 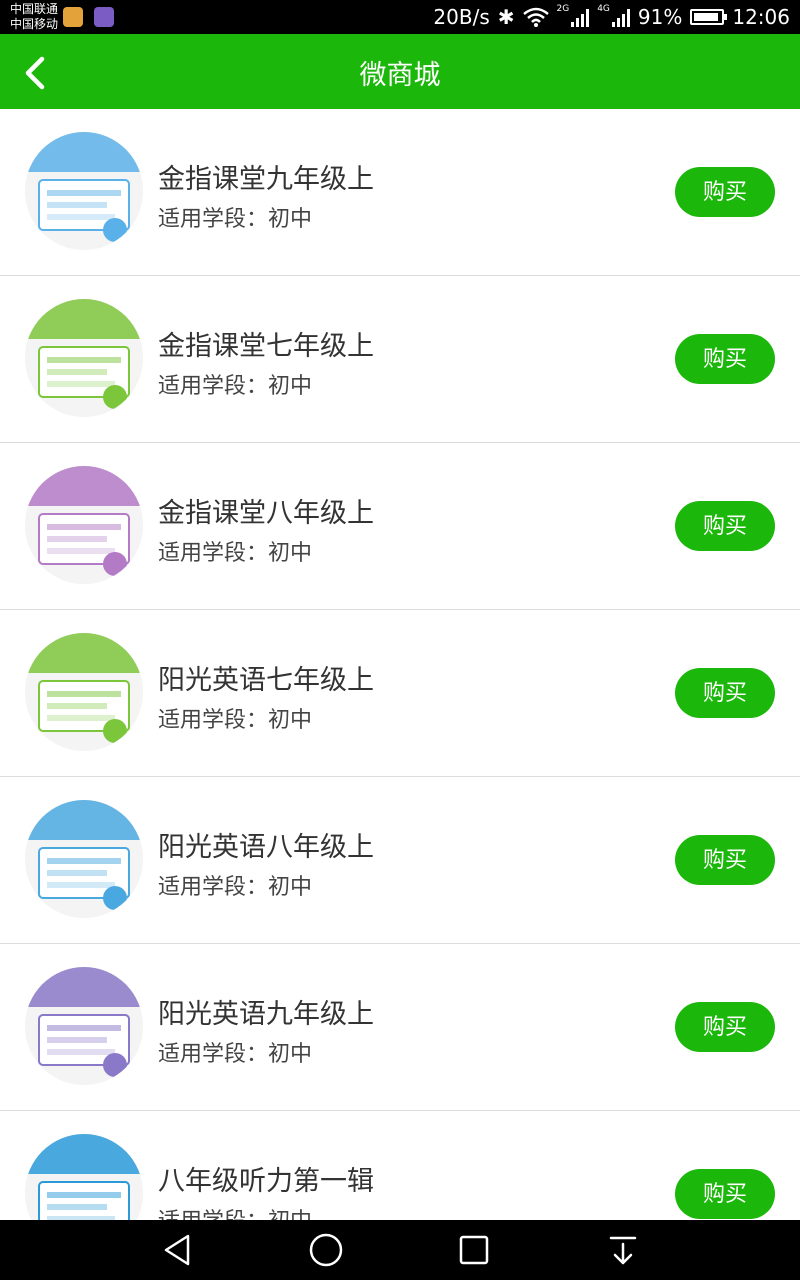 What do you see at coordinates (400, 1165) in the screenshot?
I see `list-item: 八年级听力第一辑 适用学段：初中 购买` at bounding box center [400, 1165].